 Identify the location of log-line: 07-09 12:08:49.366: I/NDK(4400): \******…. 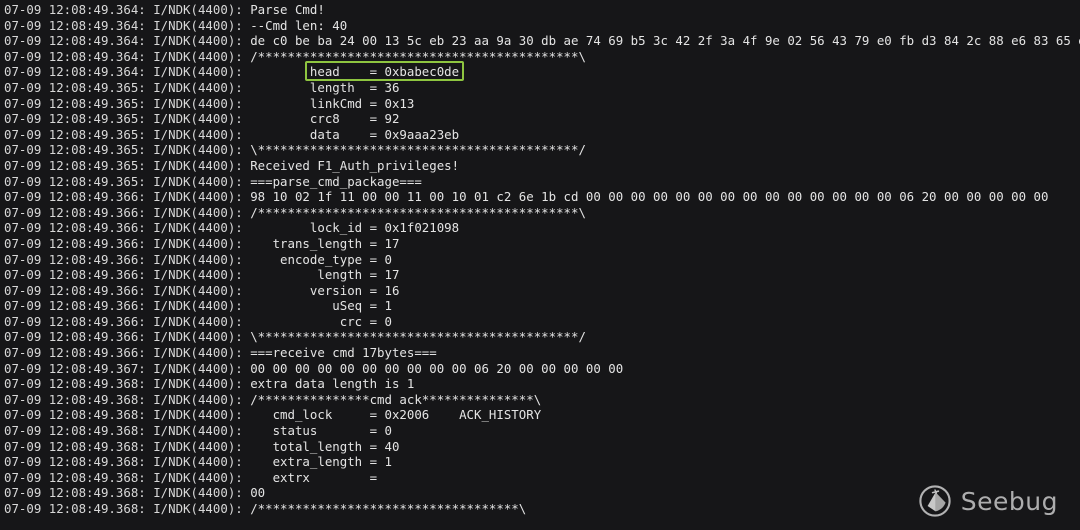
(542, 337).